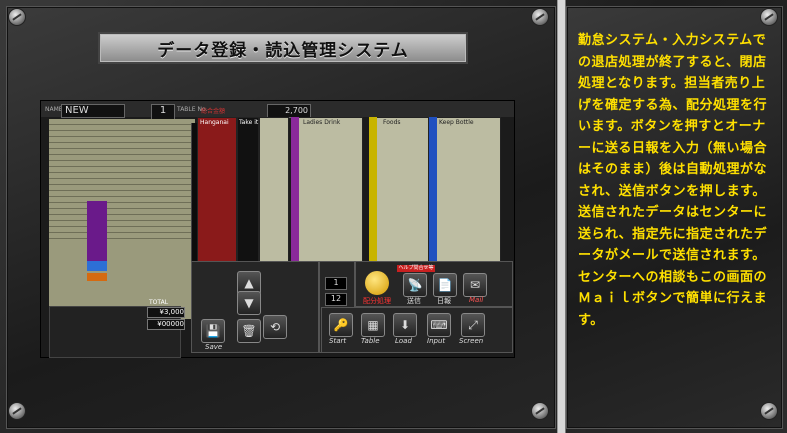  What do you see at coordinates (166, 312) in the screenshot?
I see `total-field: ¥3,000` at bounding box center [166, 312].